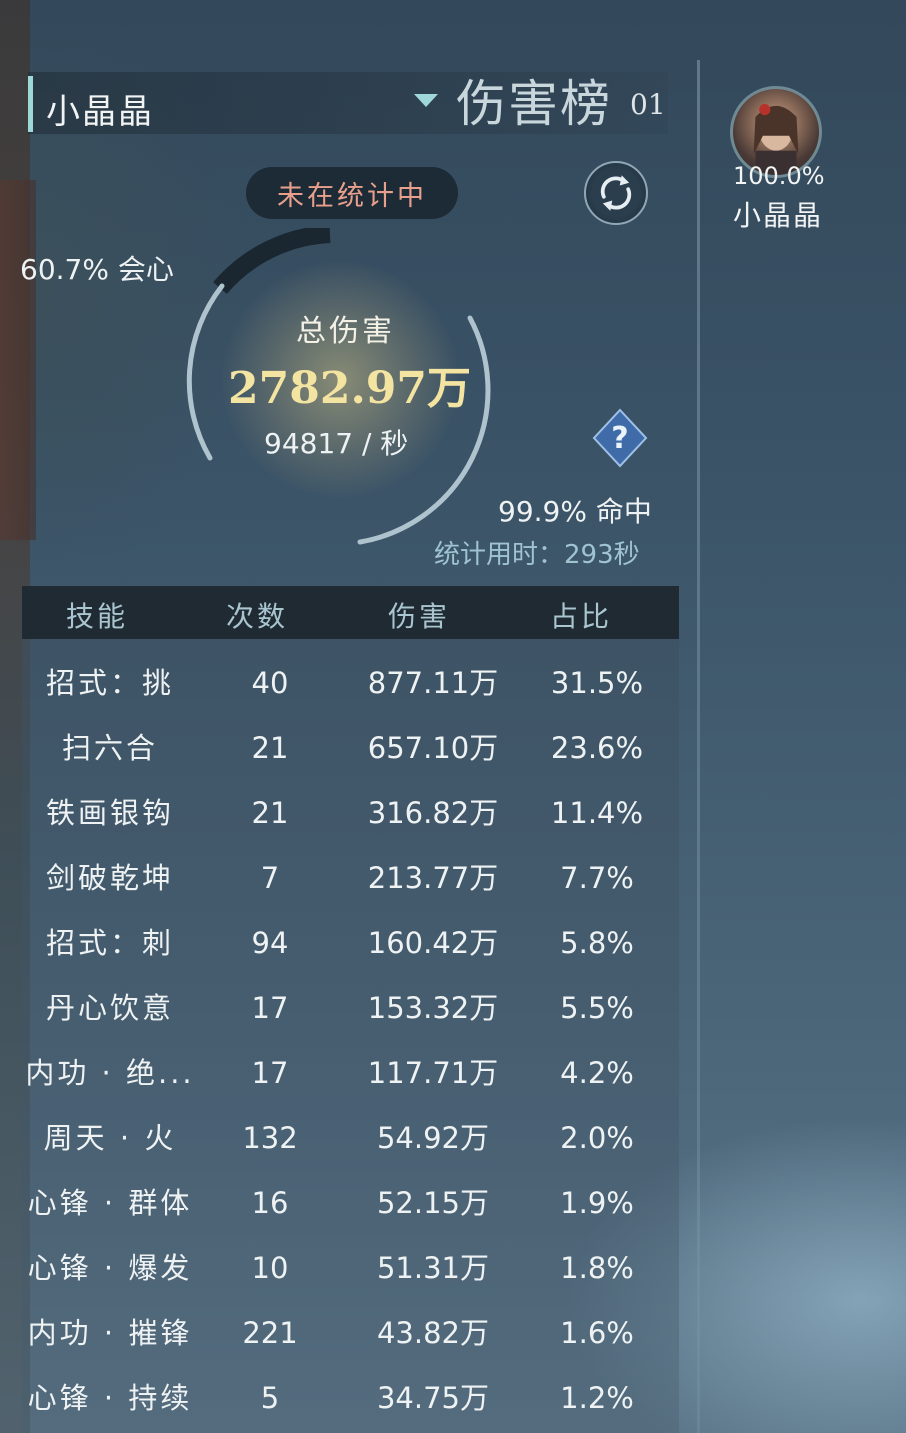 Image resolution: width=906 pixels, height=1433 pixels. Describe the element at coordinates (350, 1203) in the screenshot. I see `table-row: 心锋 · 群体 16 52.15万 1.9%` at that location.